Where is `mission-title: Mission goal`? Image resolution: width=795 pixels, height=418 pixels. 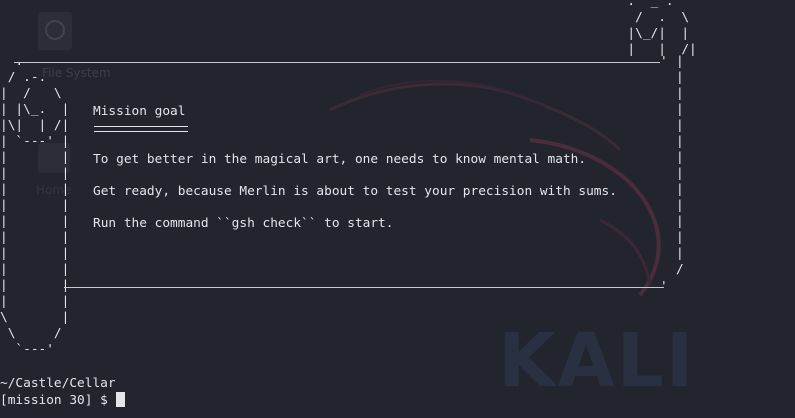
mission-title: Mission goal is located at coordinates (139, 111).